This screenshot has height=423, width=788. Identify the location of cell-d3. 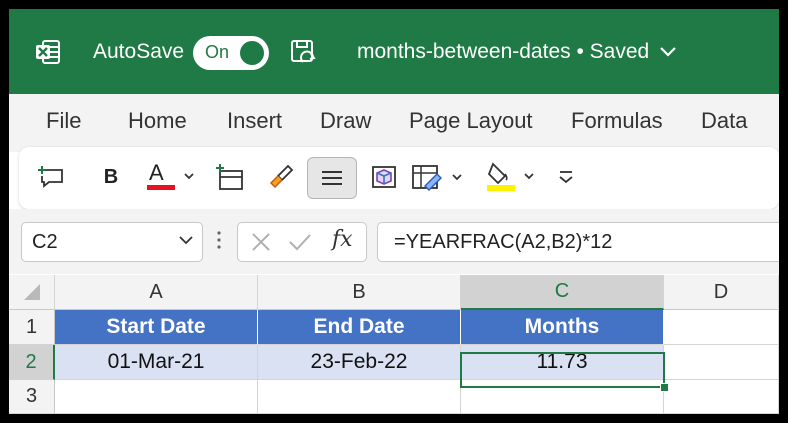
(721, 397).